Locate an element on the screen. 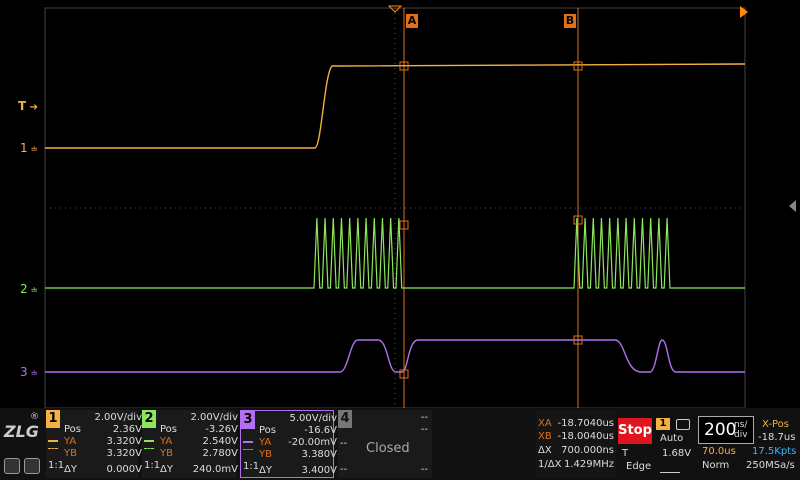 The width and height of the screenshot is (800, 480). channel-1-number: 1 is located at coordinates (53, 419).